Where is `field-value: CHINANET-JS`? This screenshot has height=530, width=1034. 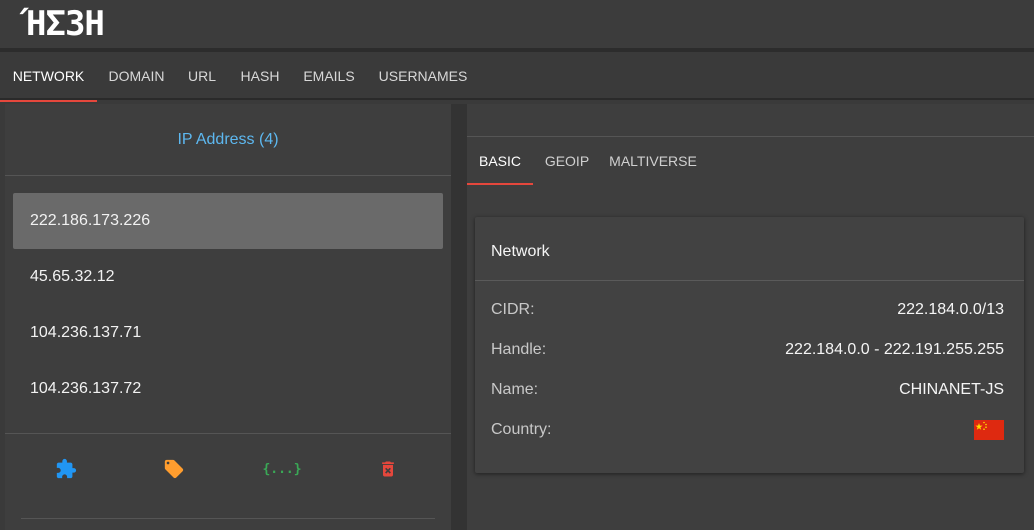 field-value: CHINANET-JS is located at coordinates (951, 389).